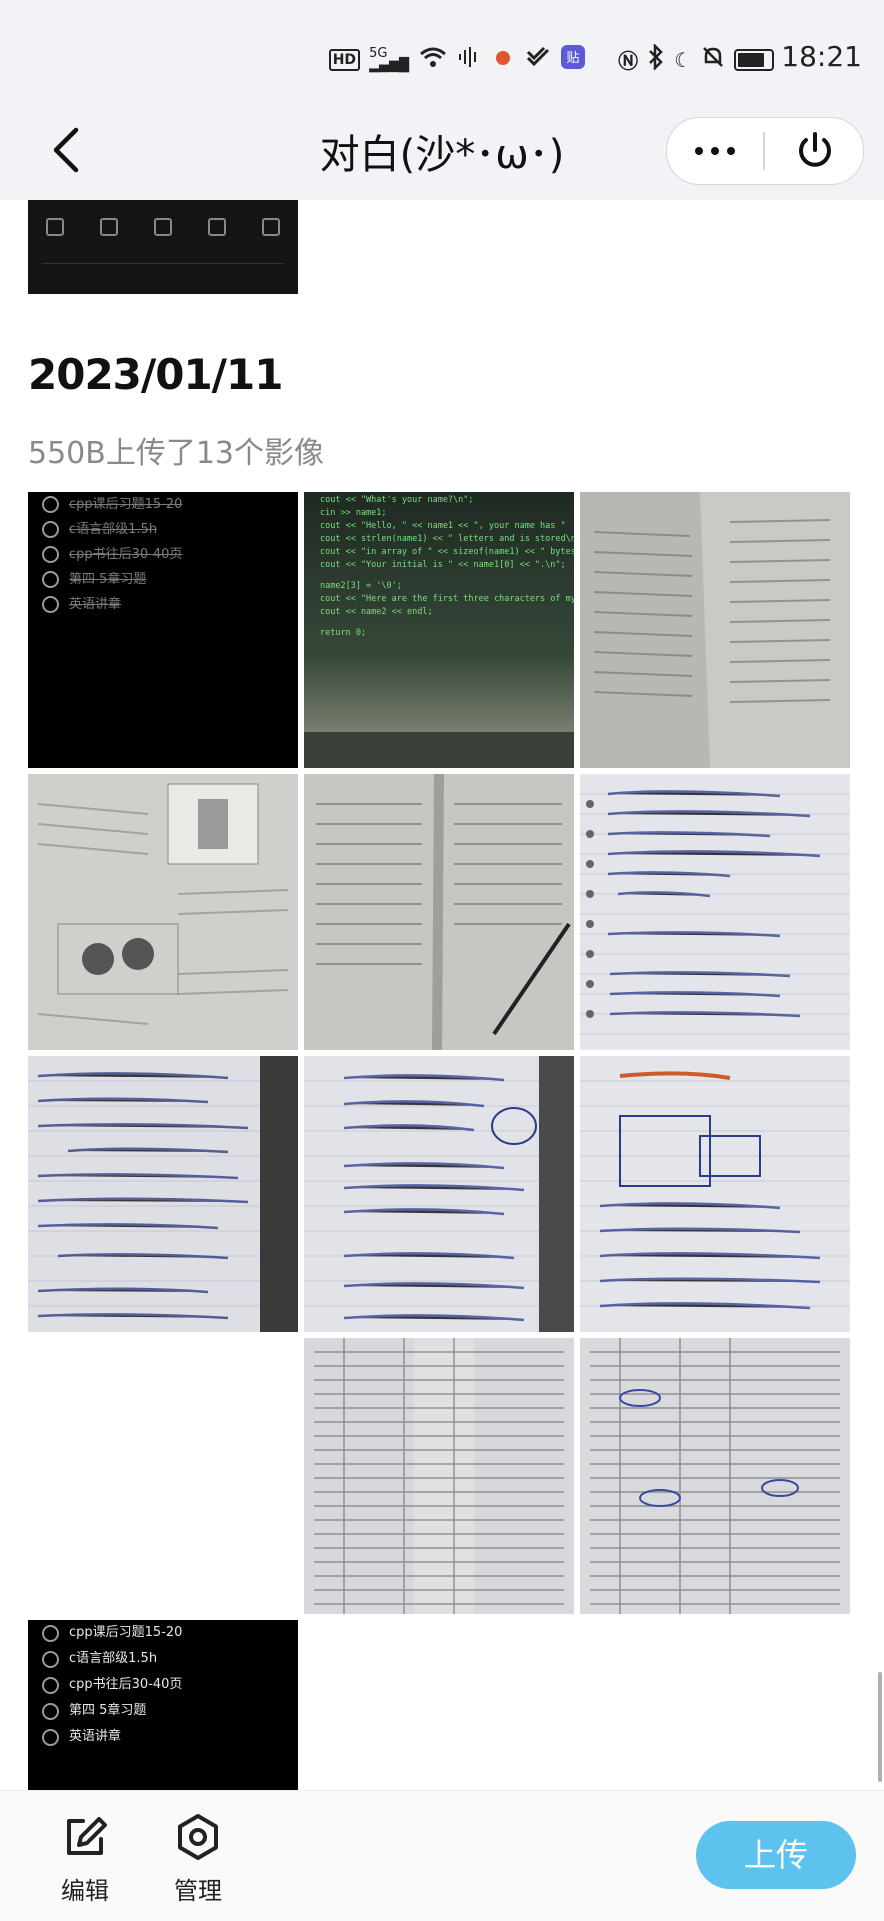  What do you see at coordinates (376, 612) in the screenshot?
I see `code-line: cout << name2 << endl;` at bounding box center [376, 612].